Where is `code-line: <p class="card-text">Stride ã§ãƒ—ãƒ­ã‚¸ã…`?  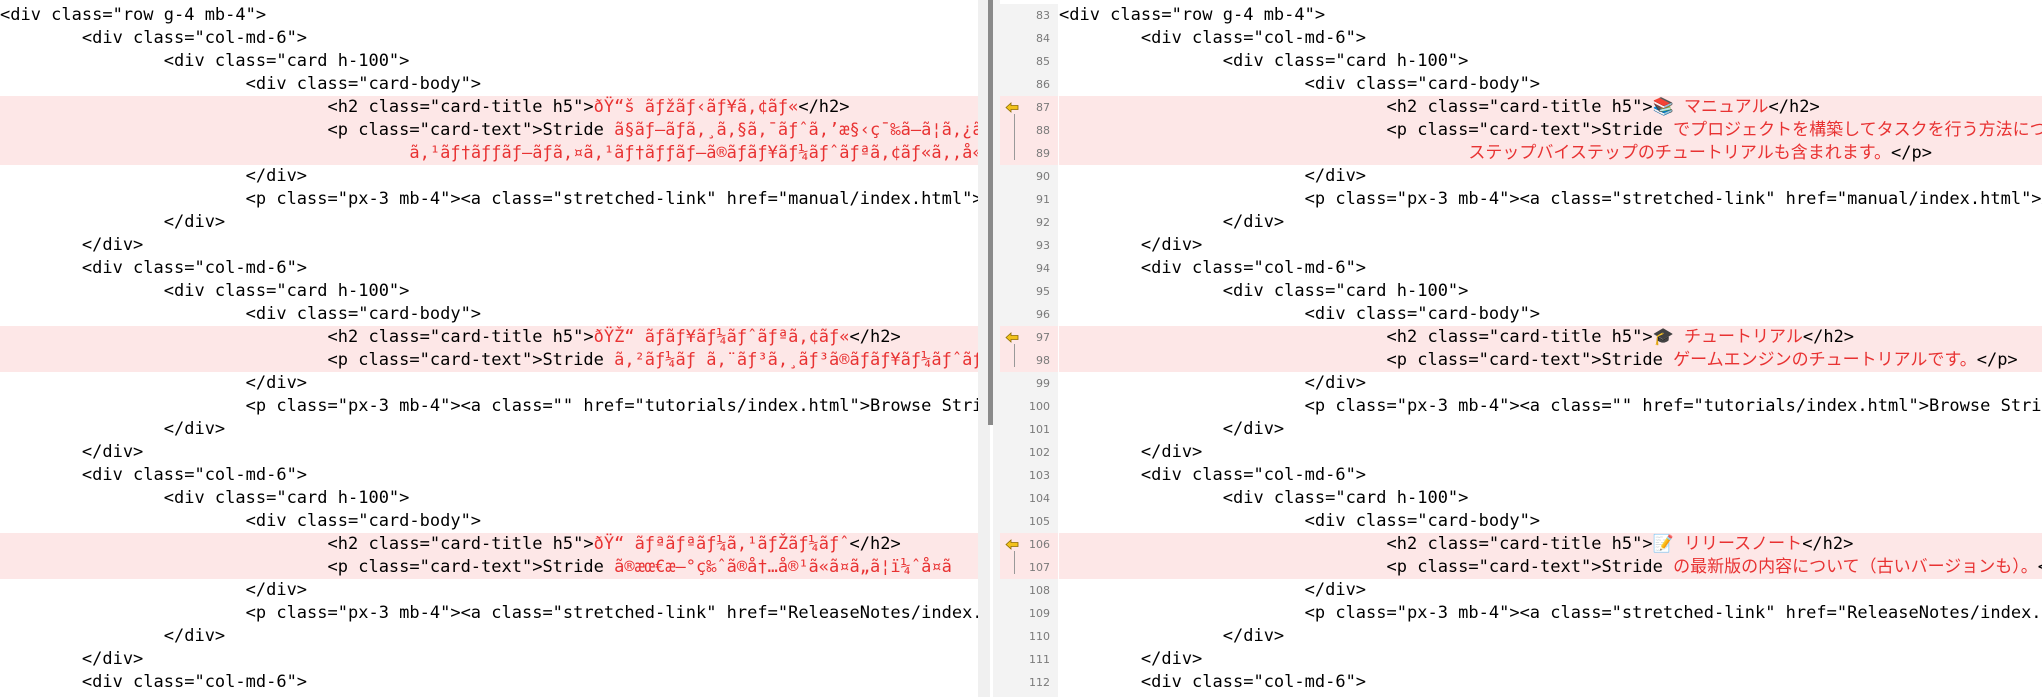 code-line: <p class="card-text">Stride ã§ãƒ—ãƒ­ã‚¸ã… is located at coordinates (489, 130).